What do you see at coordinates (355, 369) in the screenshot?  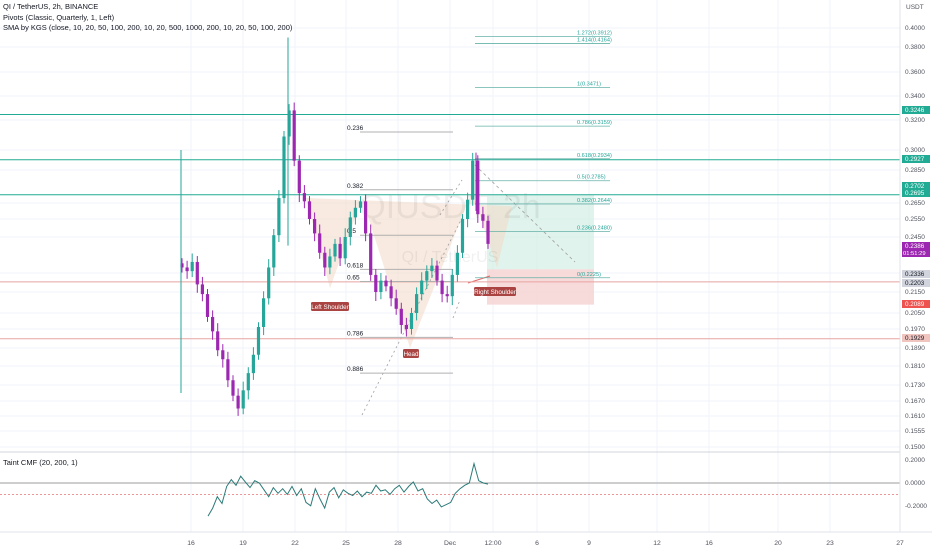 I see `fib-level-label: 0.886` at bounding box center [355, 369].